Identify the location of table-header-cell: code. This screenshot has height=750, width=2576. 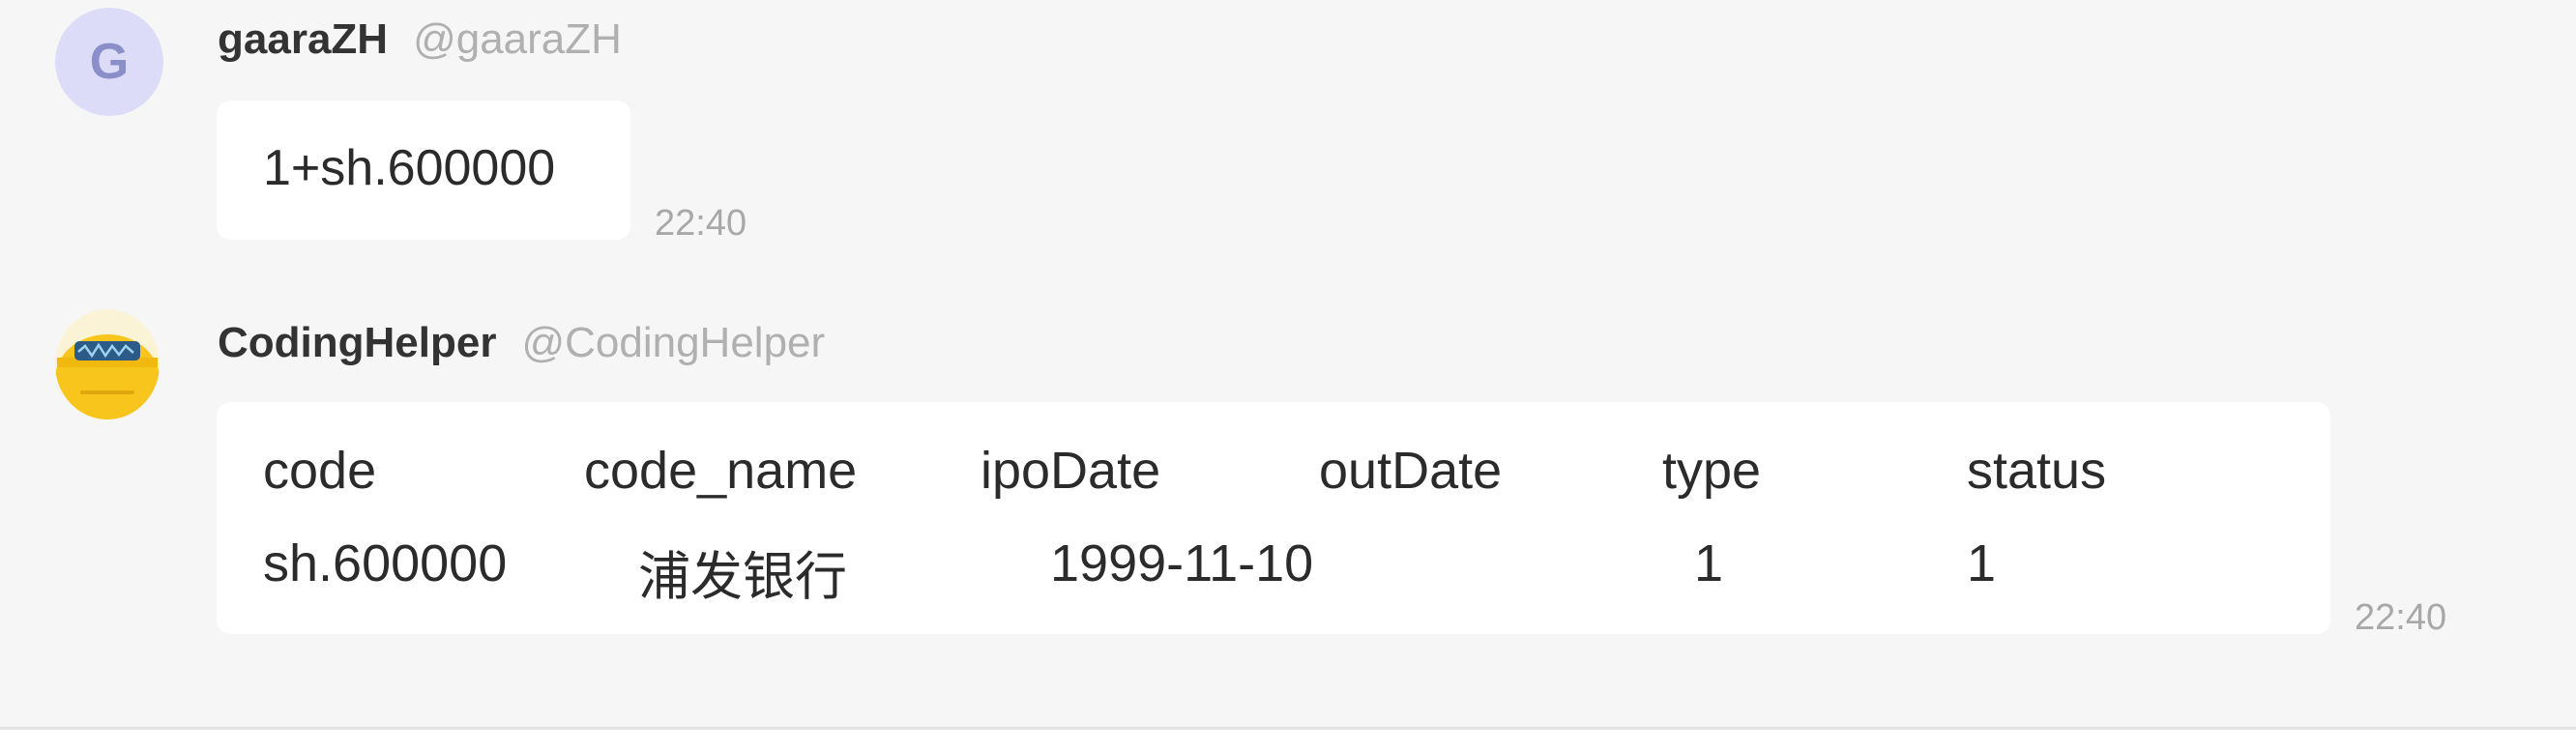
(320, 471).